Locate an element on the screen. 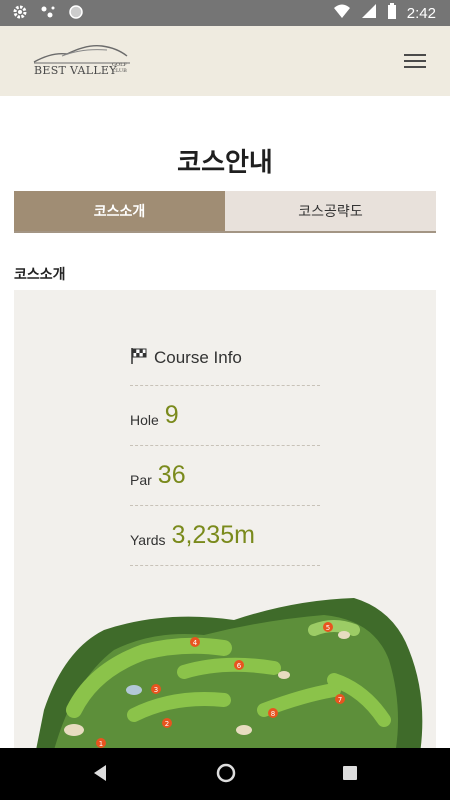 This screenshot has height=800, width=450. svg-text: 8 is located at coordinates (273, 714).